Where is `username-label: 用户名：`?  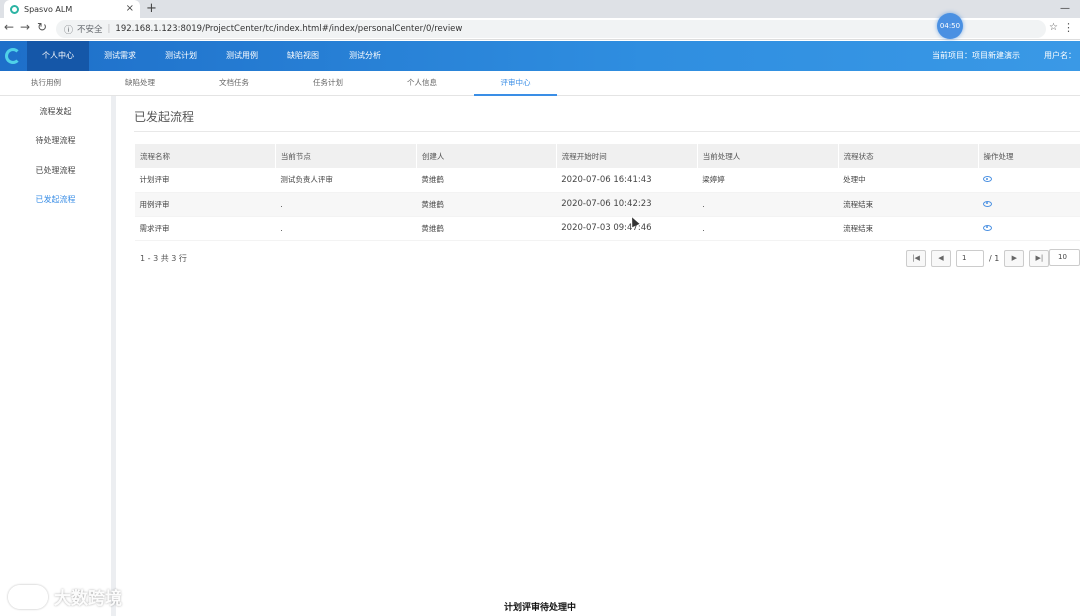
username-label: 用户名： is located at coordinates (1060, 56).